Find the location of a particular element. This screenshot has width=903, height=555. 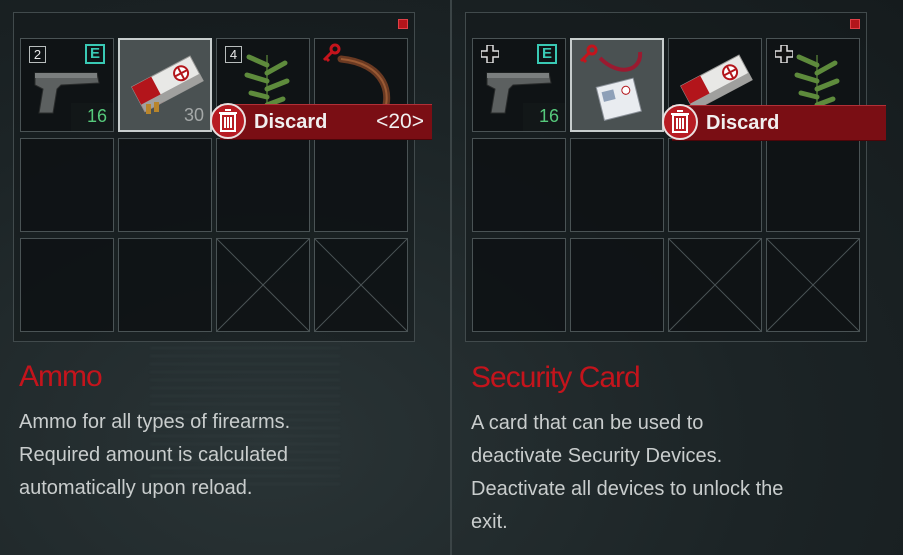

plus-cross-icon is located at coordinates (490, 54).